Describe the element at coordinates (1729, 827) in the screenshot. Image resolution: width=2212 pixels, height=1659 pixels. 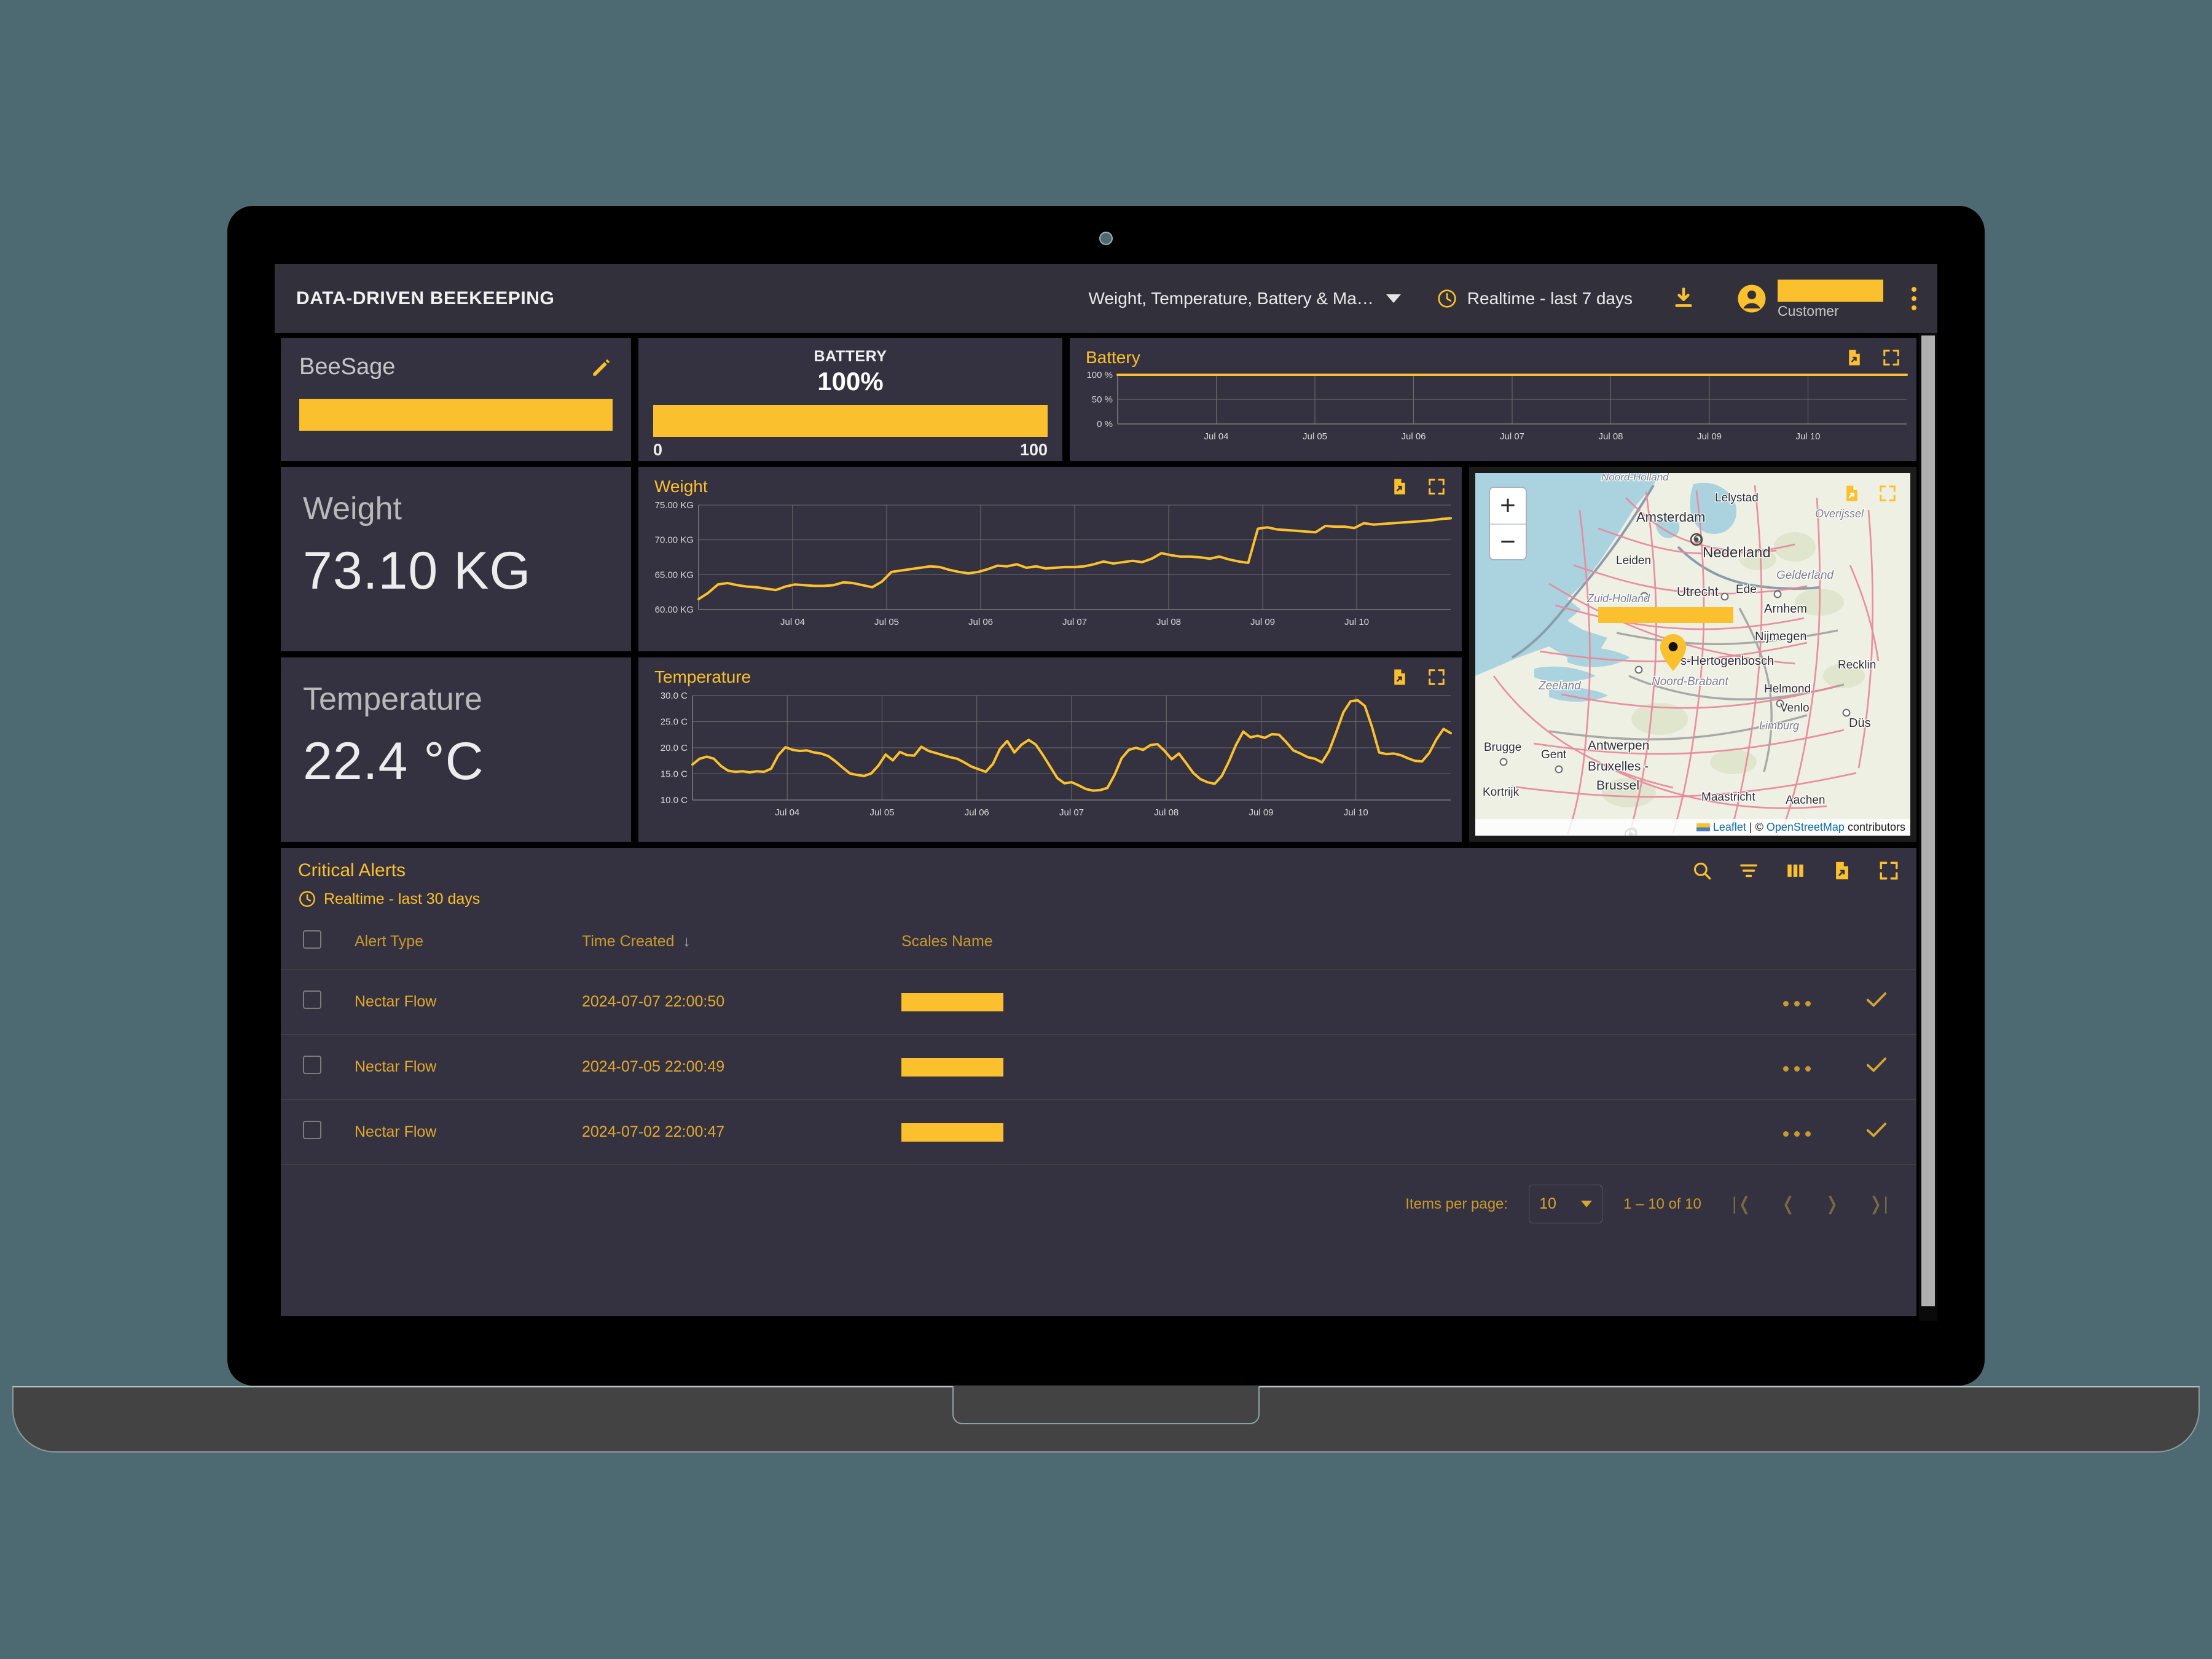
I see `leaflet-link: Leaflet` at that location.